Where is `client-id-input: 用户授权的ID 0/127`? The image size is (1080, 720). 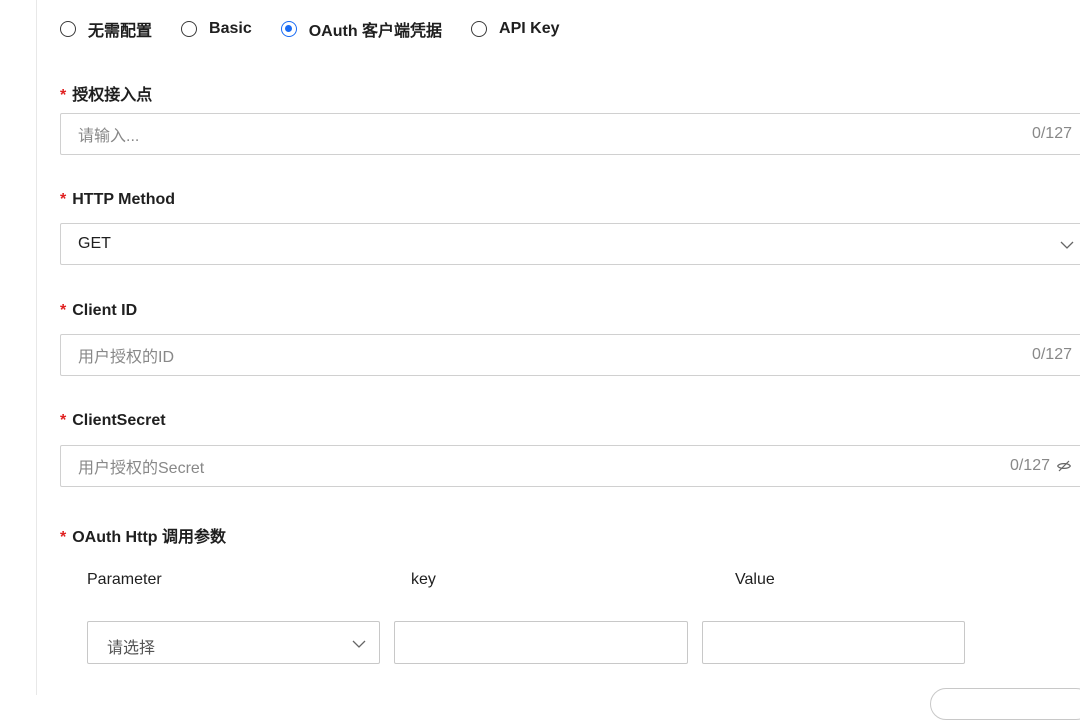 client-id-input: 用户授权的ID 0/127 is located at coordinates (570, 355).